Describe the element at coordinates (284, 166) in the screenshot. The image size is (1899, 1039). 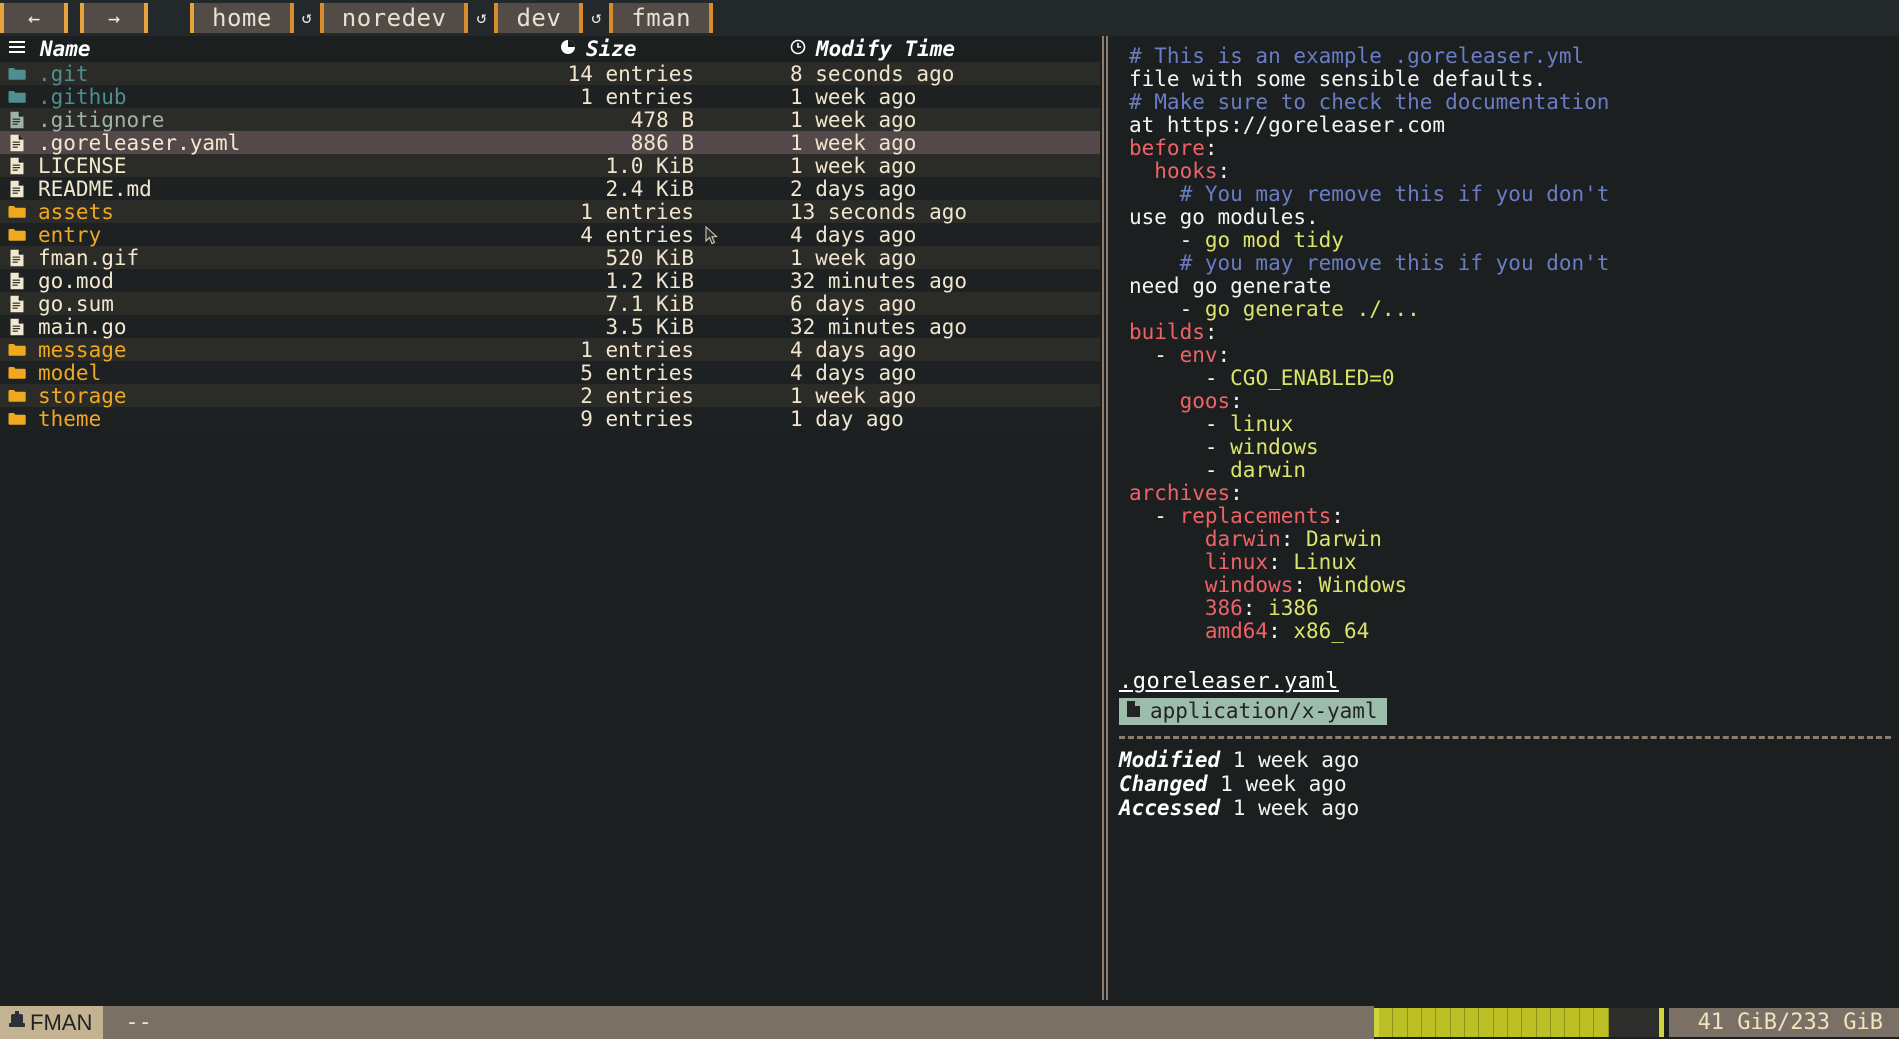
I see `file-name-cell: LICENSE` at that location.